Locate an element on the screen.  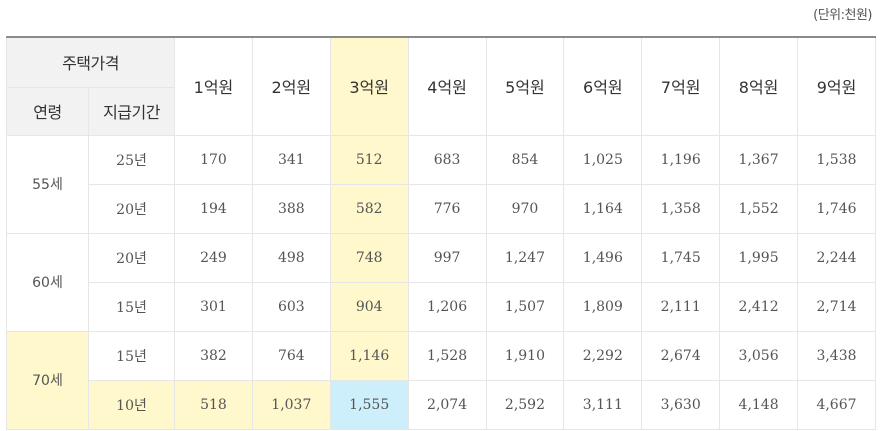
value-cell: 170 is located at coordinates (213, 159).